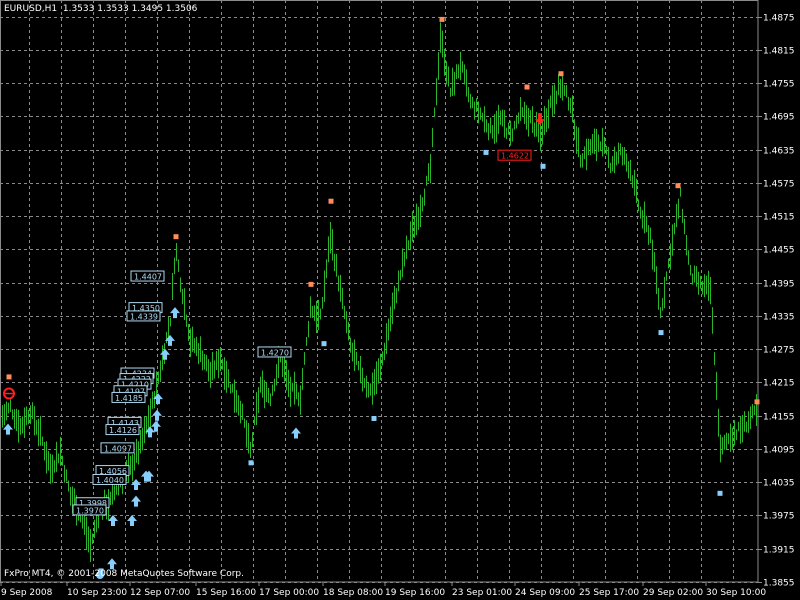  What do you see at coordinates (144, 316) in the screenshot?
I see `price-label-text: 1.4339` at bounding box center [144, 316].